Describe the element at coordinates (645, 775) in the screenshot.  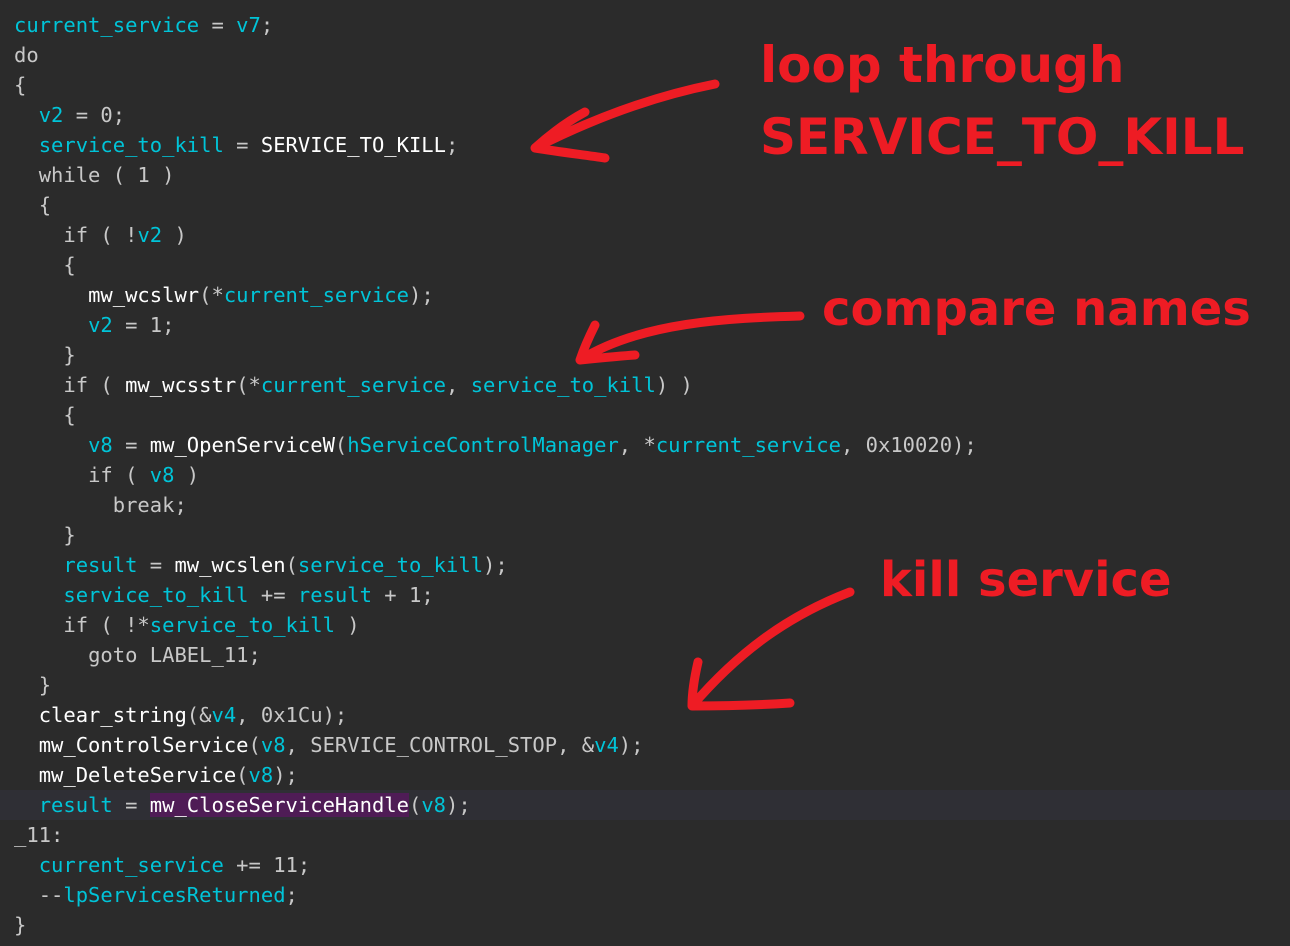
I see `code-line: mw_DeleteService(v8);` at that location.